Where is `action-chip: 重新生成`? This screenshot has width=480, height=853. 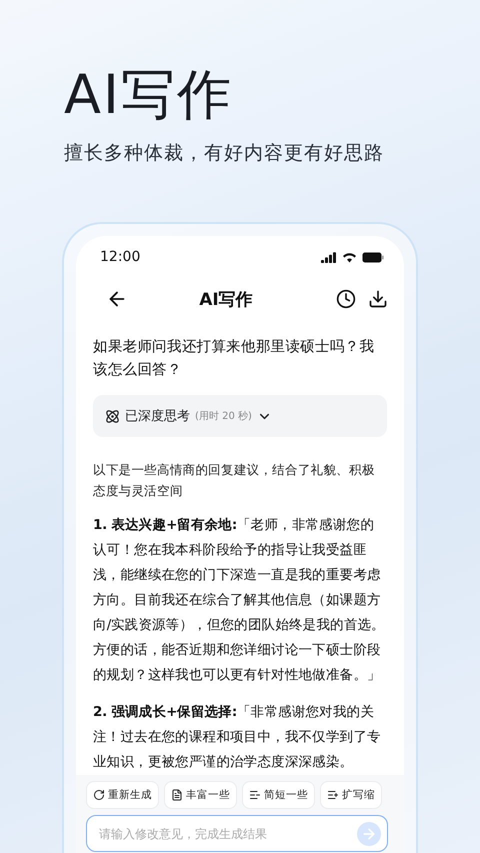
action-chip: 重新生成 is located at coordinates (122, 795).